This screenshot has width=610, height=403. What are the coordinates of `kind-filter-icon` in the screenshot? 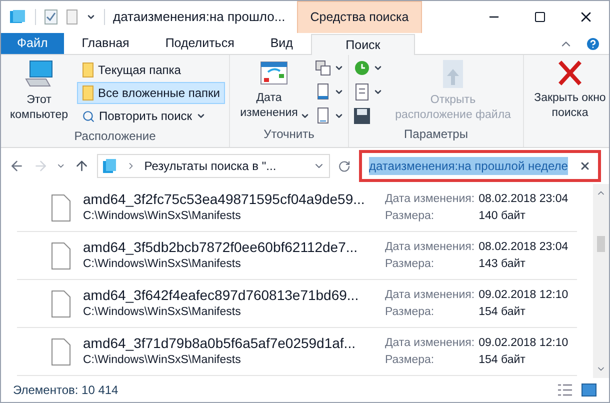 It's located at (323, 68).